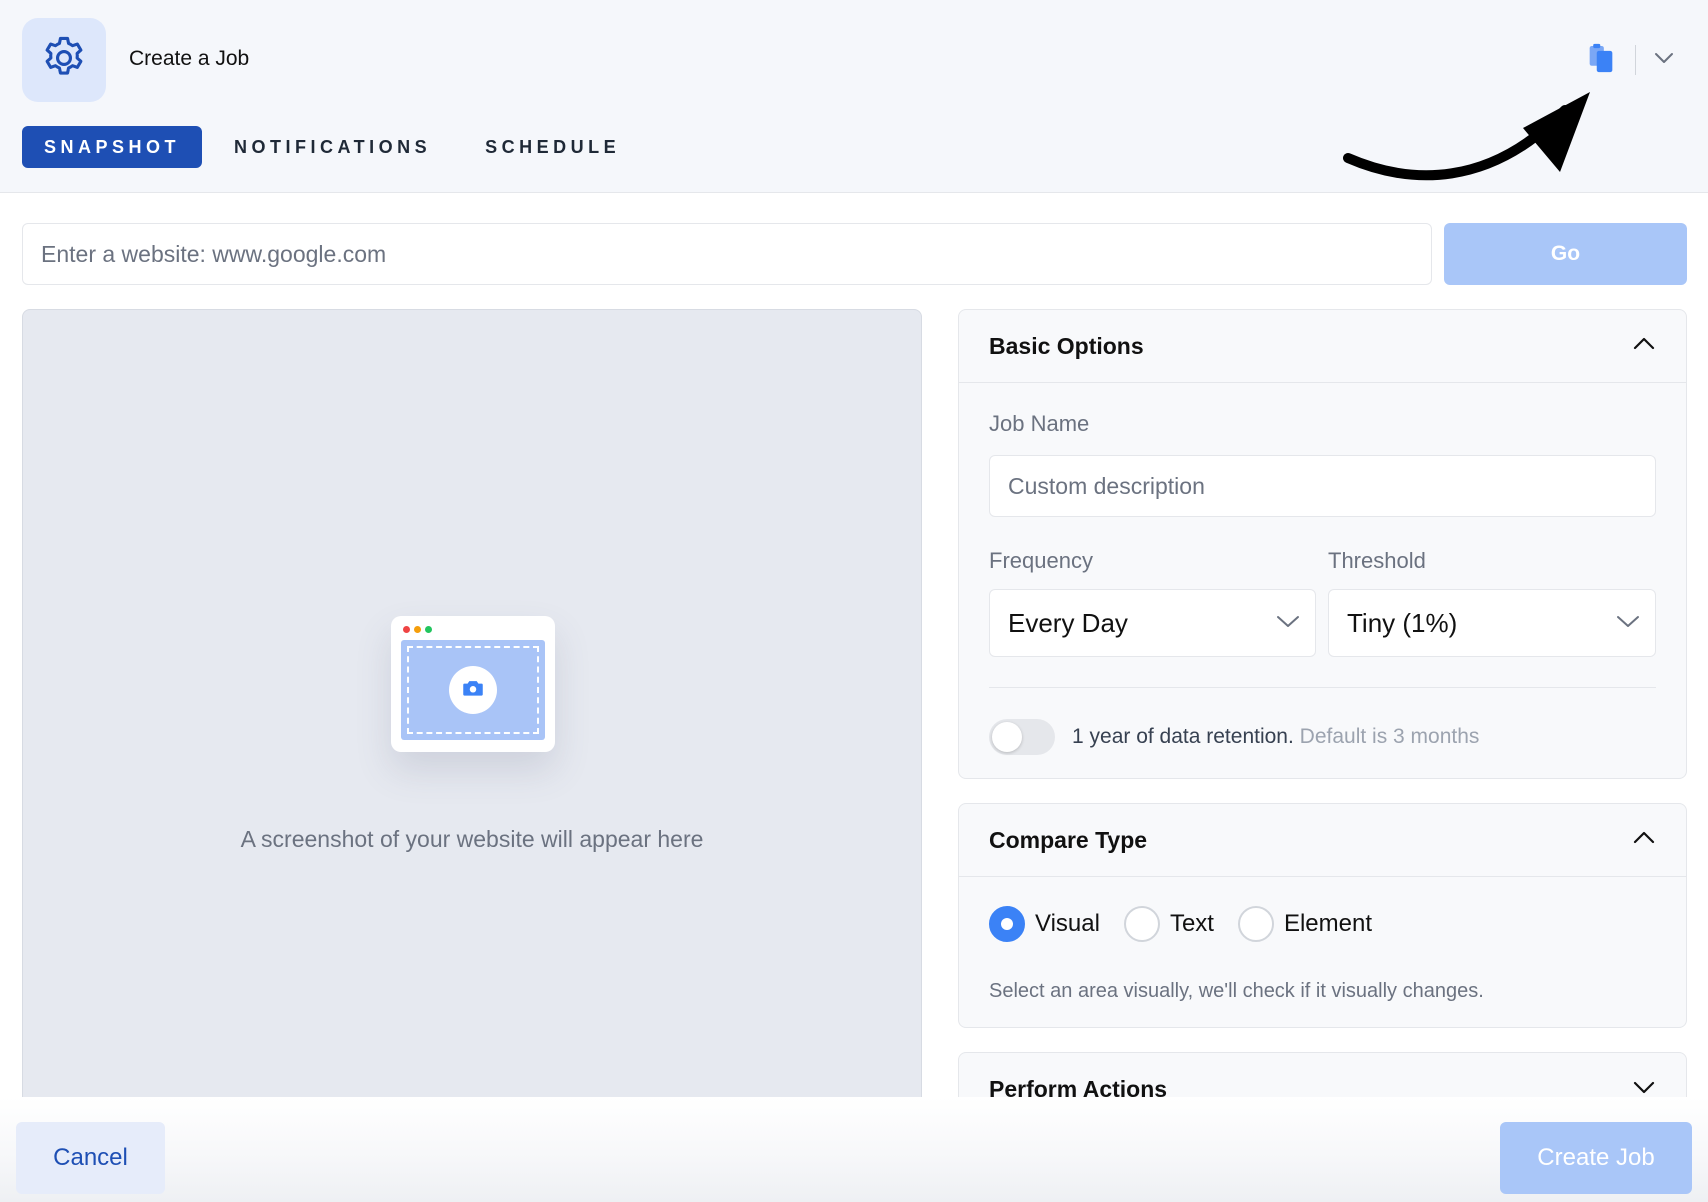 Image resolution: width=1708 pixels, height=1202 pixels. Describe the element at coordinates (90, 1158) in the screenshot. I see `cancel-button: Cancel` at that location.